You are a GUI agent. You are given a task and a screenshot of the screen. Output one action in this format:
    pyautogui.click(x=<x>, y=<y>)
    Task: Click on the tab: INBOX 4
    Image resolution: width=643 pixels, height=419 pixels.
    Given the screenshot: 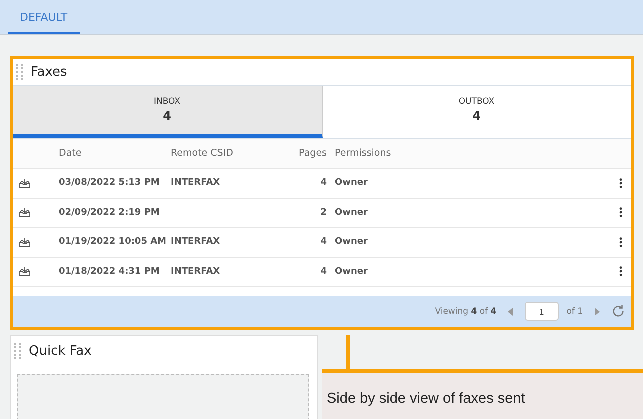 What is the action you would take?
    pyautogui.click(x=167, y=112)
    